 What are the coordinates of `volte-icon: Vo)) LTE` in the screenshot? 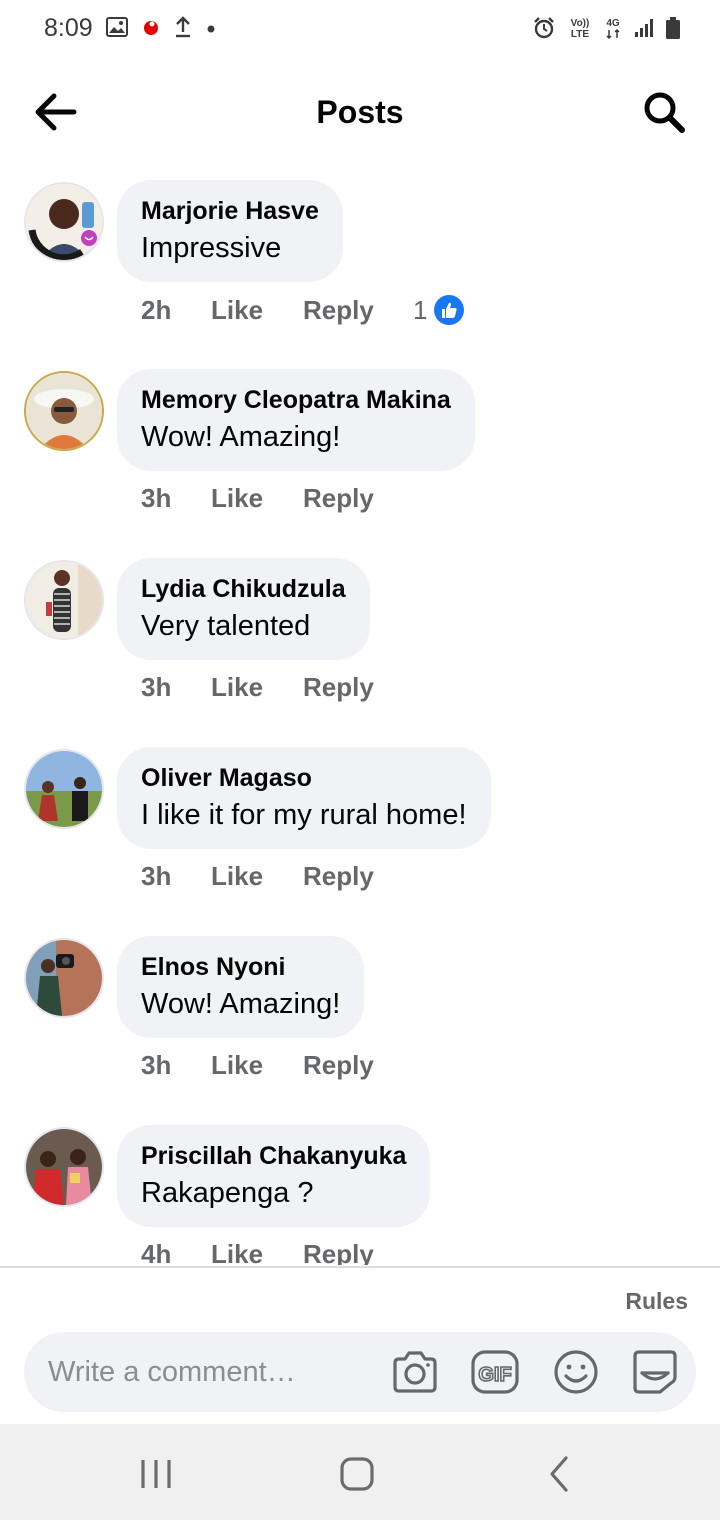 It's located at (580, 30).